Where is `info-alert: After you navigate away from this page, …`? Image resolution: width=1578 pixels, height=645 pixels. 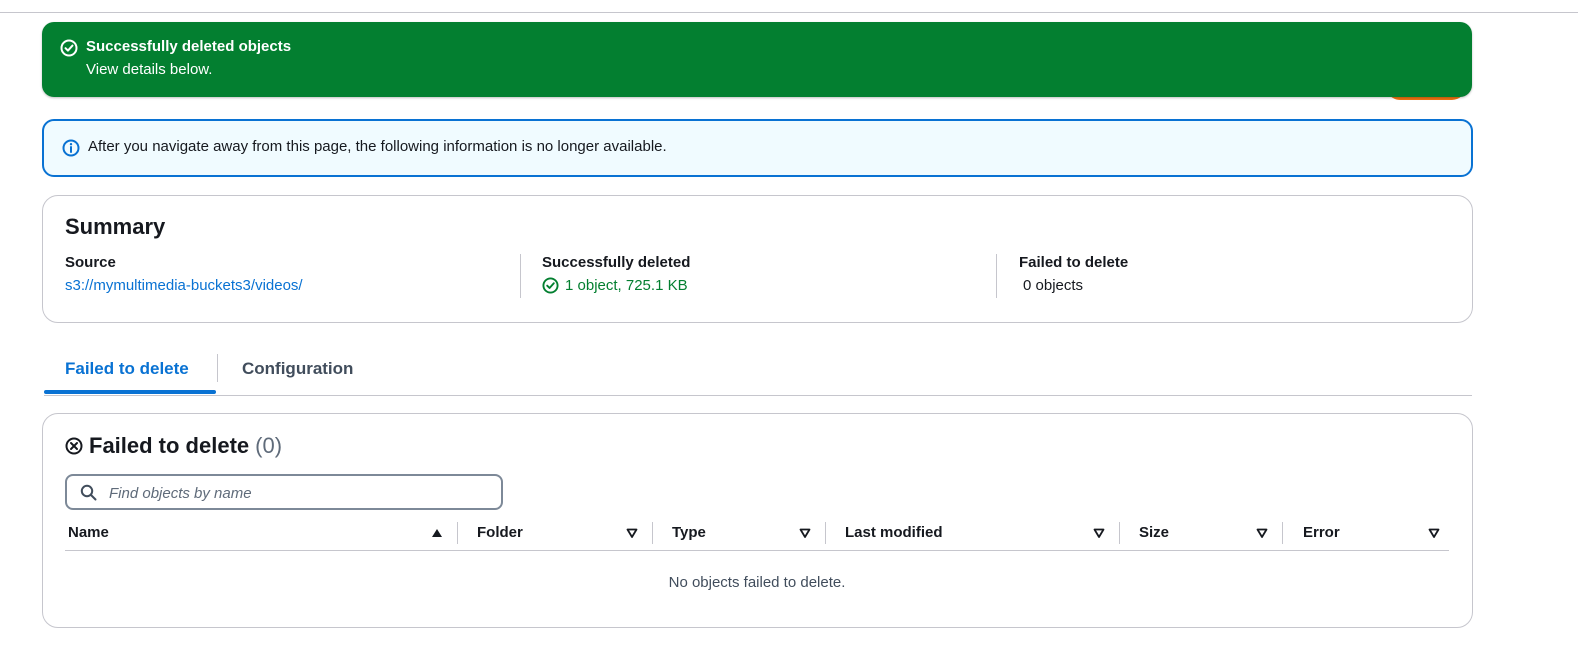 info-alert: After you navigate away from this page, … is located at coordinates (757, 148).